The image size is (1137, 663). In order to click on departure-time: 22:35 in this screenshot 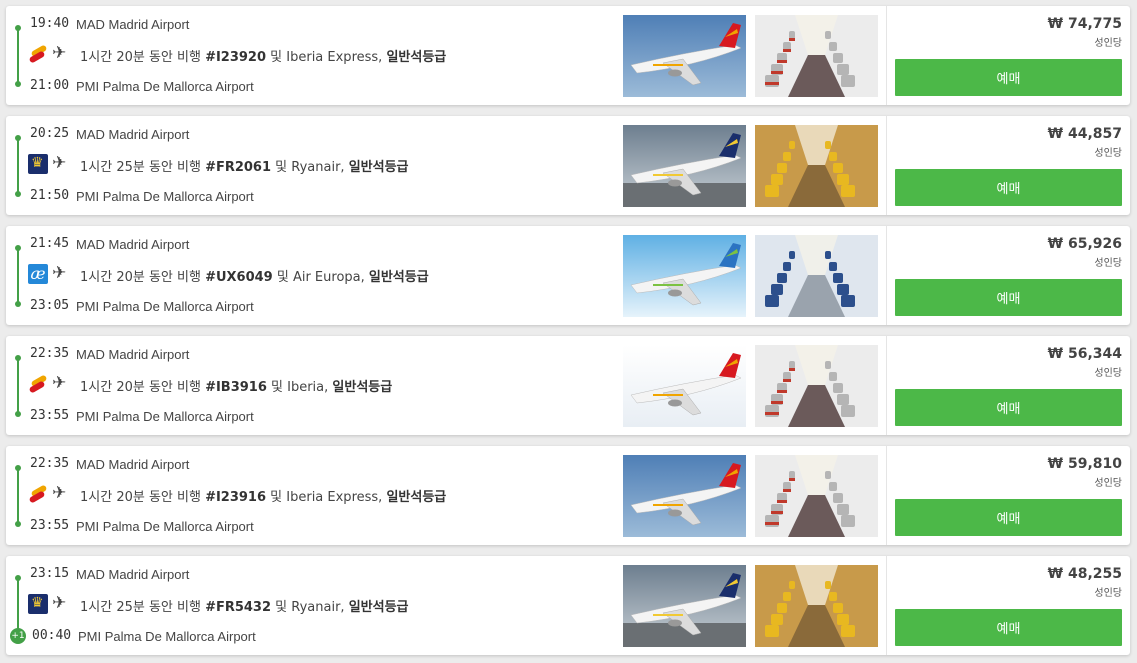, I will do `click(50, 463)`.